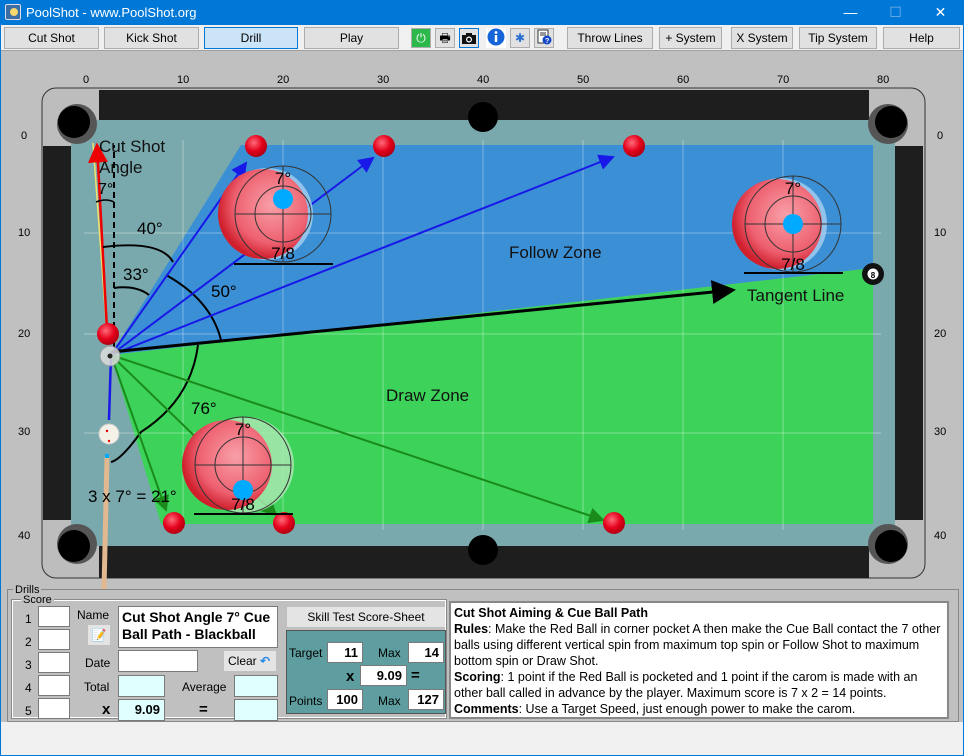 The height and width of the screenshot is (756, 964). I want to click on date-label: Date, so click(98, 663).